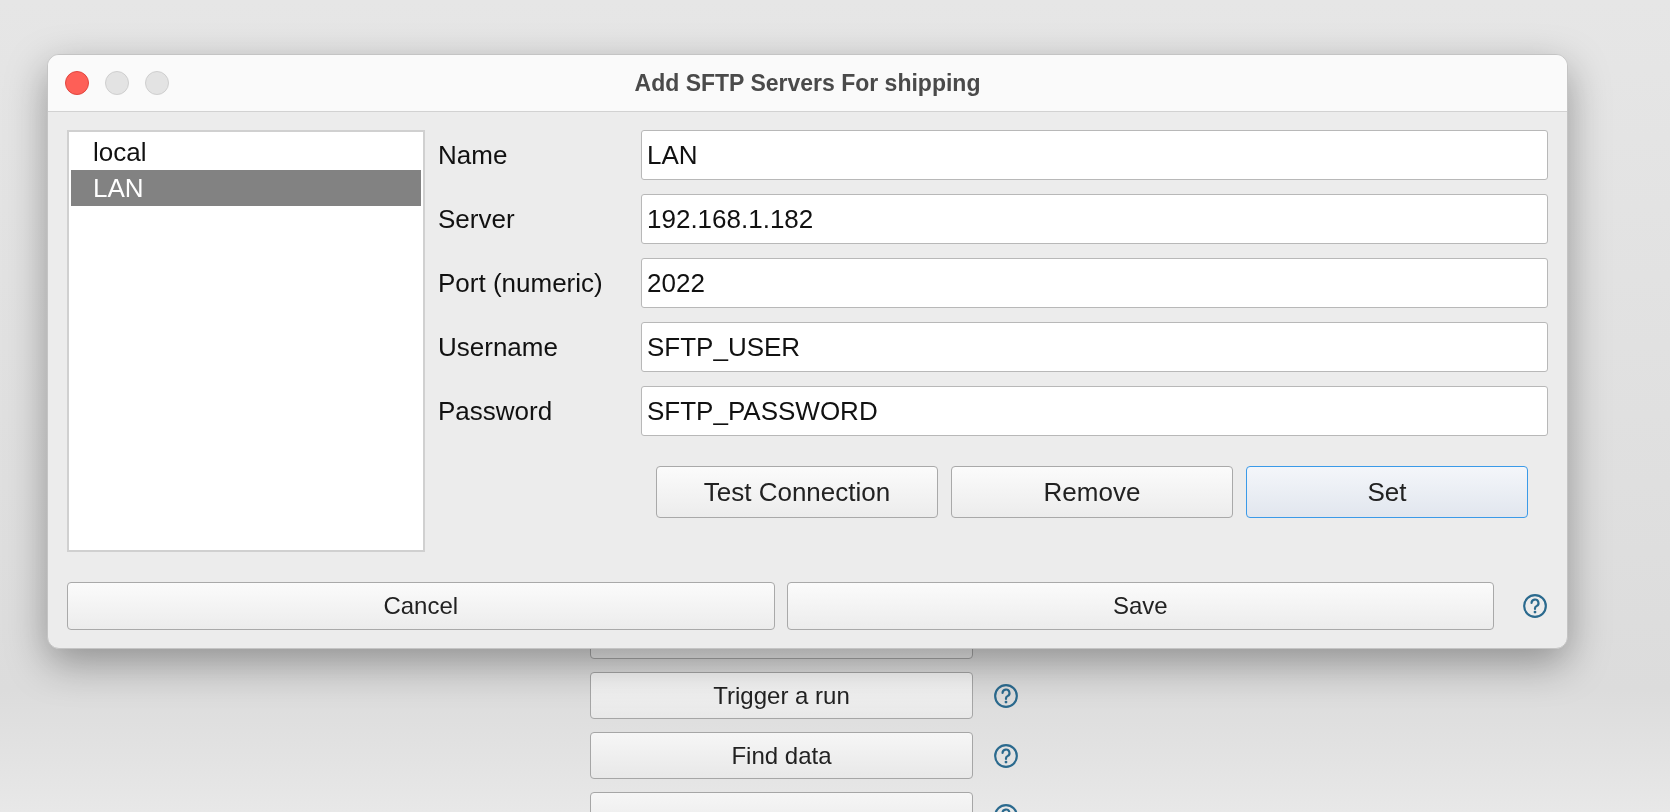 This screenshot has width=1670, height=812. What do you see at coordinates (1387, 492) in the screenshot?
I see `button: Set` at bounding box center [1387, 492].